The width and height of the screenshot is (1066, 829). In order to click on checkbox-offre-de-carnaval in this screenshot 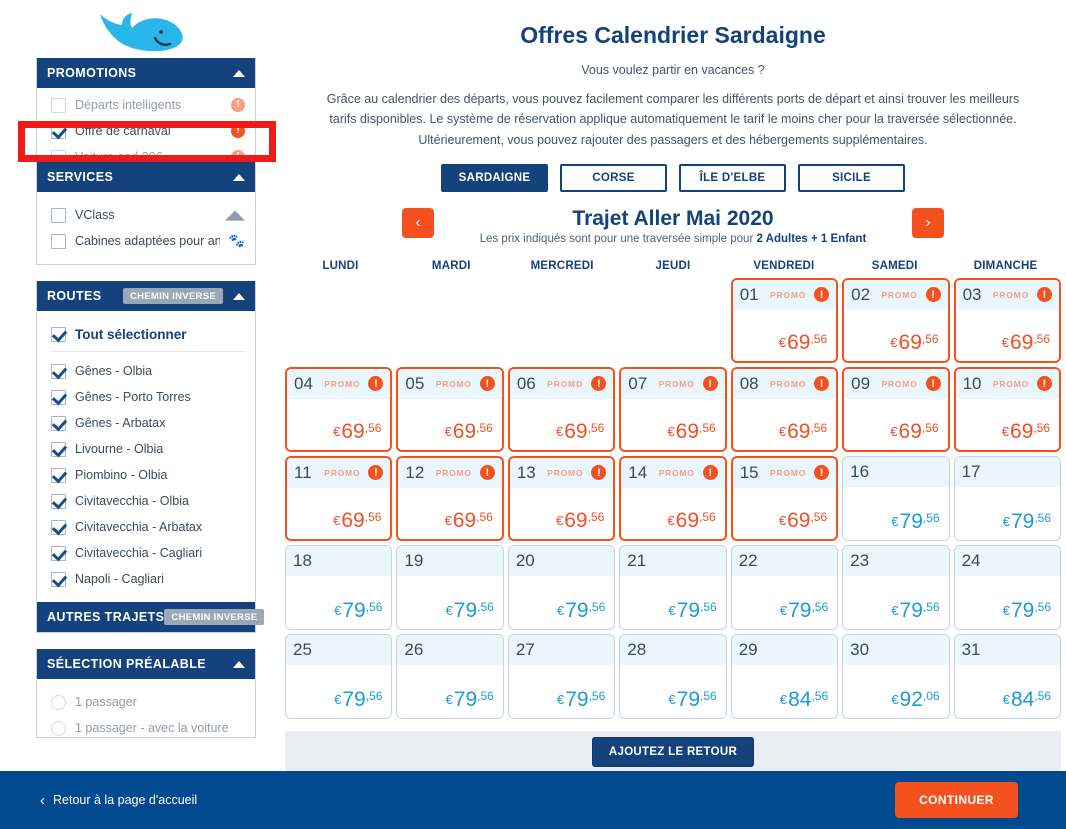, I will do `click(58, 131)`.